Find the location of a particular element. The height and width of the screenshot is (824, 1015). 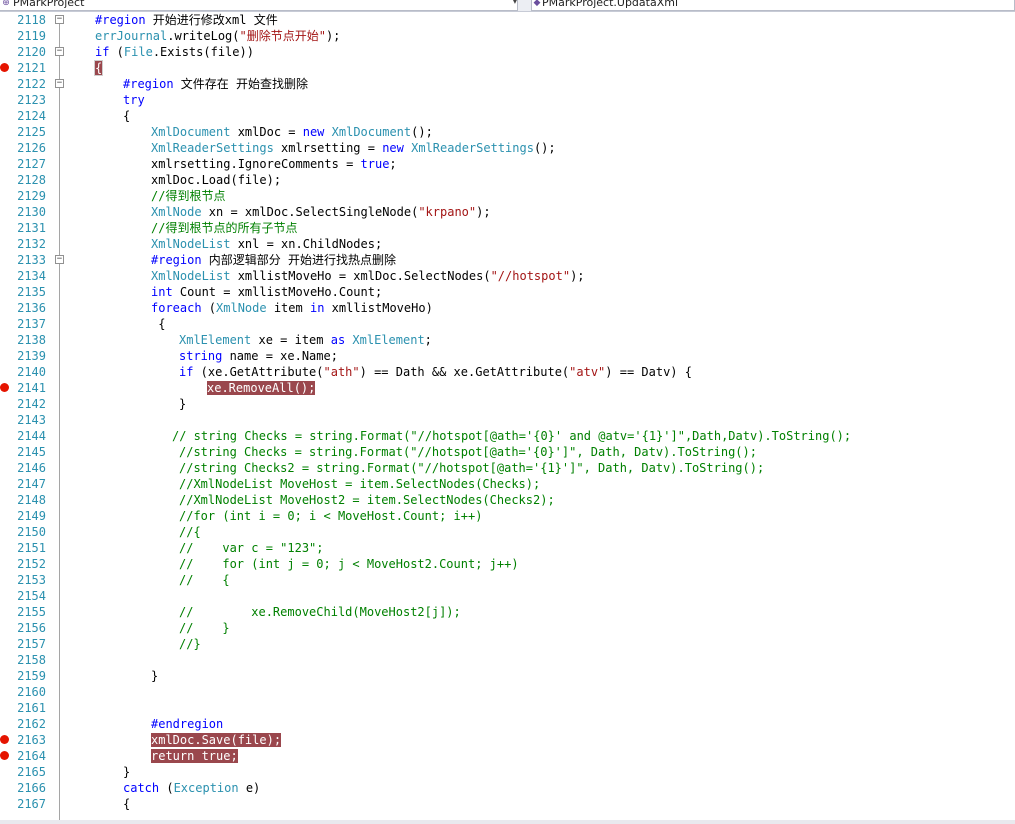

code-line: 2131 //得到根节点的所有子节点 is located at coordinates (507, 228).